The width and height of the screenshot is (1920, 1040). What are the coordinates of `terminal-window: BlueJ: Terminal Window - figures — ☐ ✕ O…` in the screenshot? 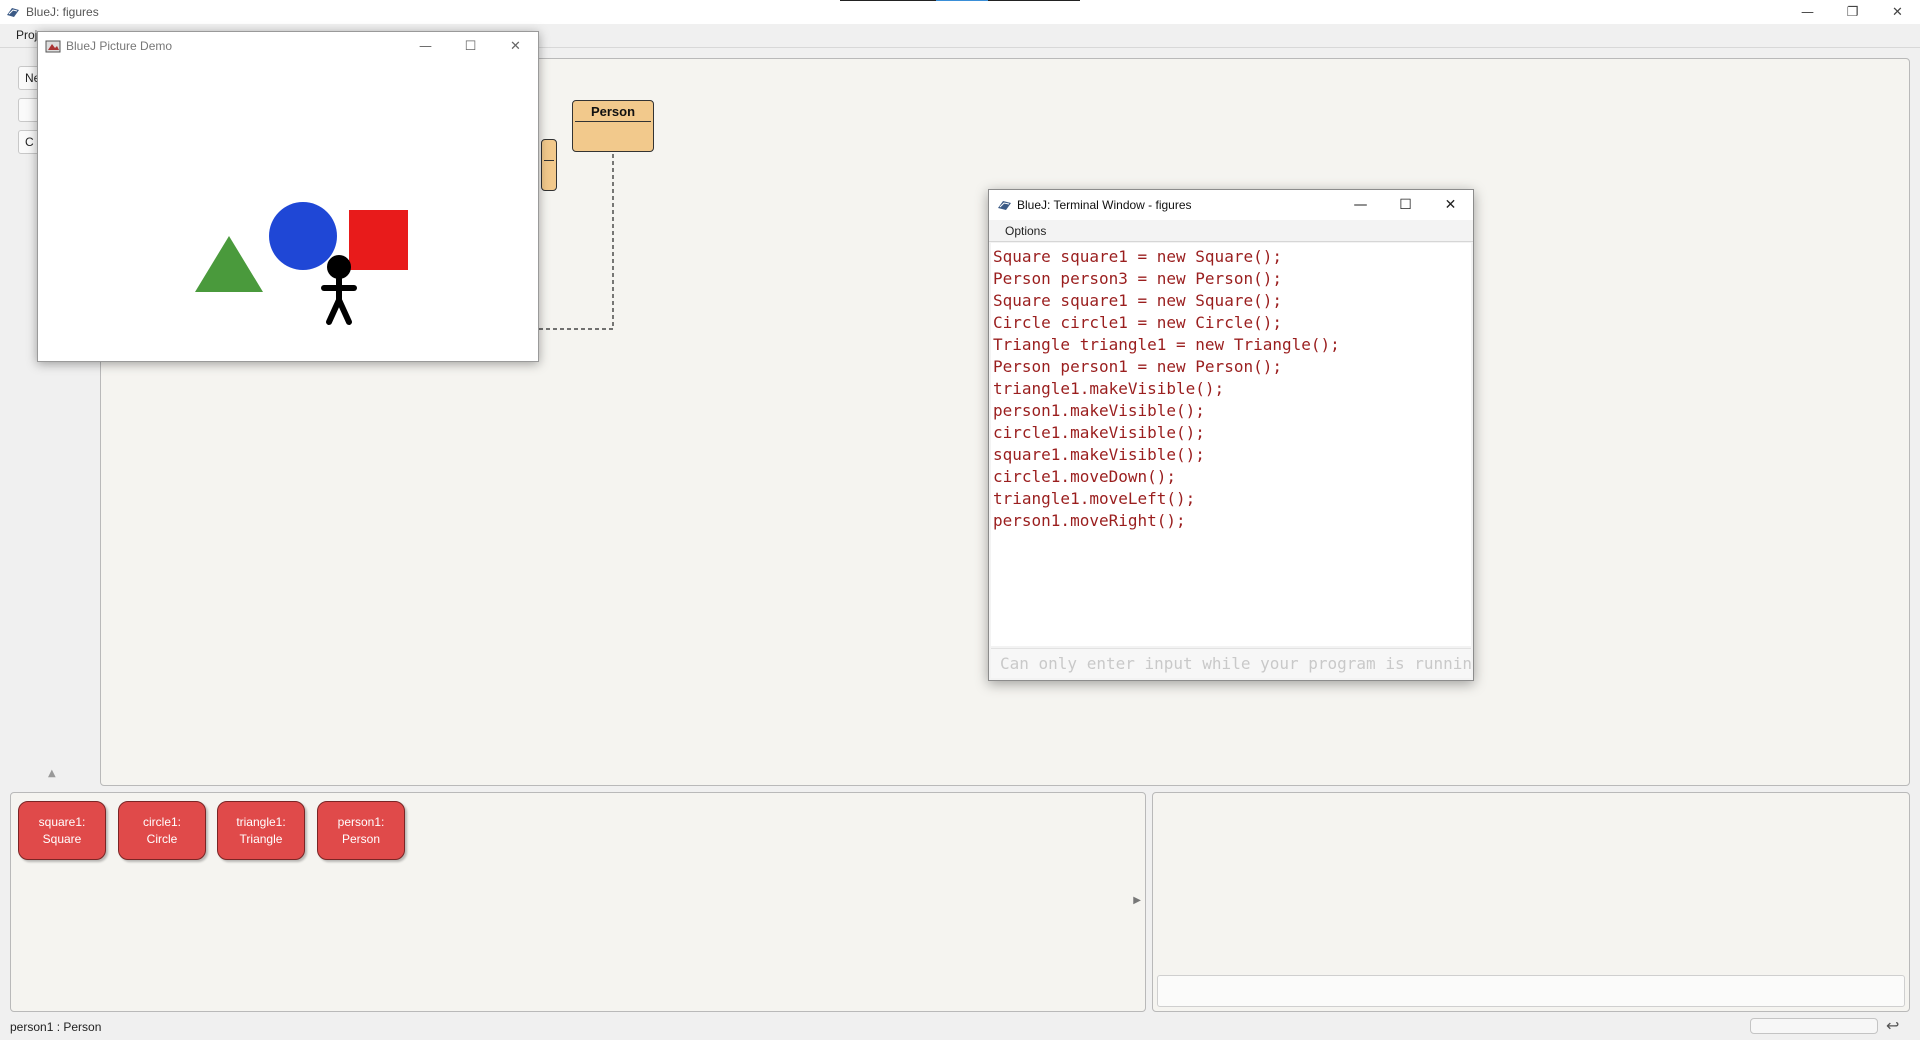 It's located at (1231, 435).